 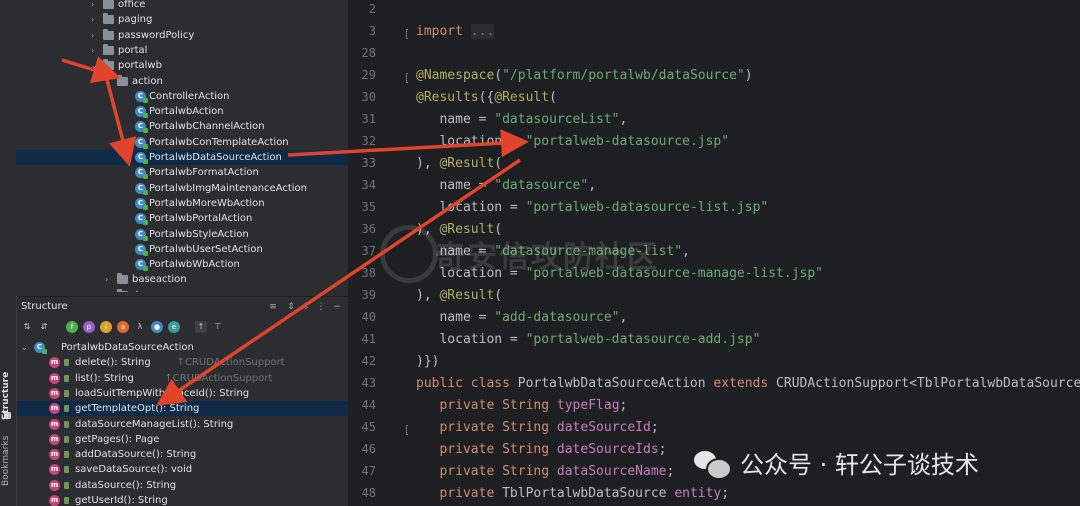 What do you see at coordinates (91, 70) in the screenshot?
I see `arrow-to-portalwb` at bounding box center [91, 70].